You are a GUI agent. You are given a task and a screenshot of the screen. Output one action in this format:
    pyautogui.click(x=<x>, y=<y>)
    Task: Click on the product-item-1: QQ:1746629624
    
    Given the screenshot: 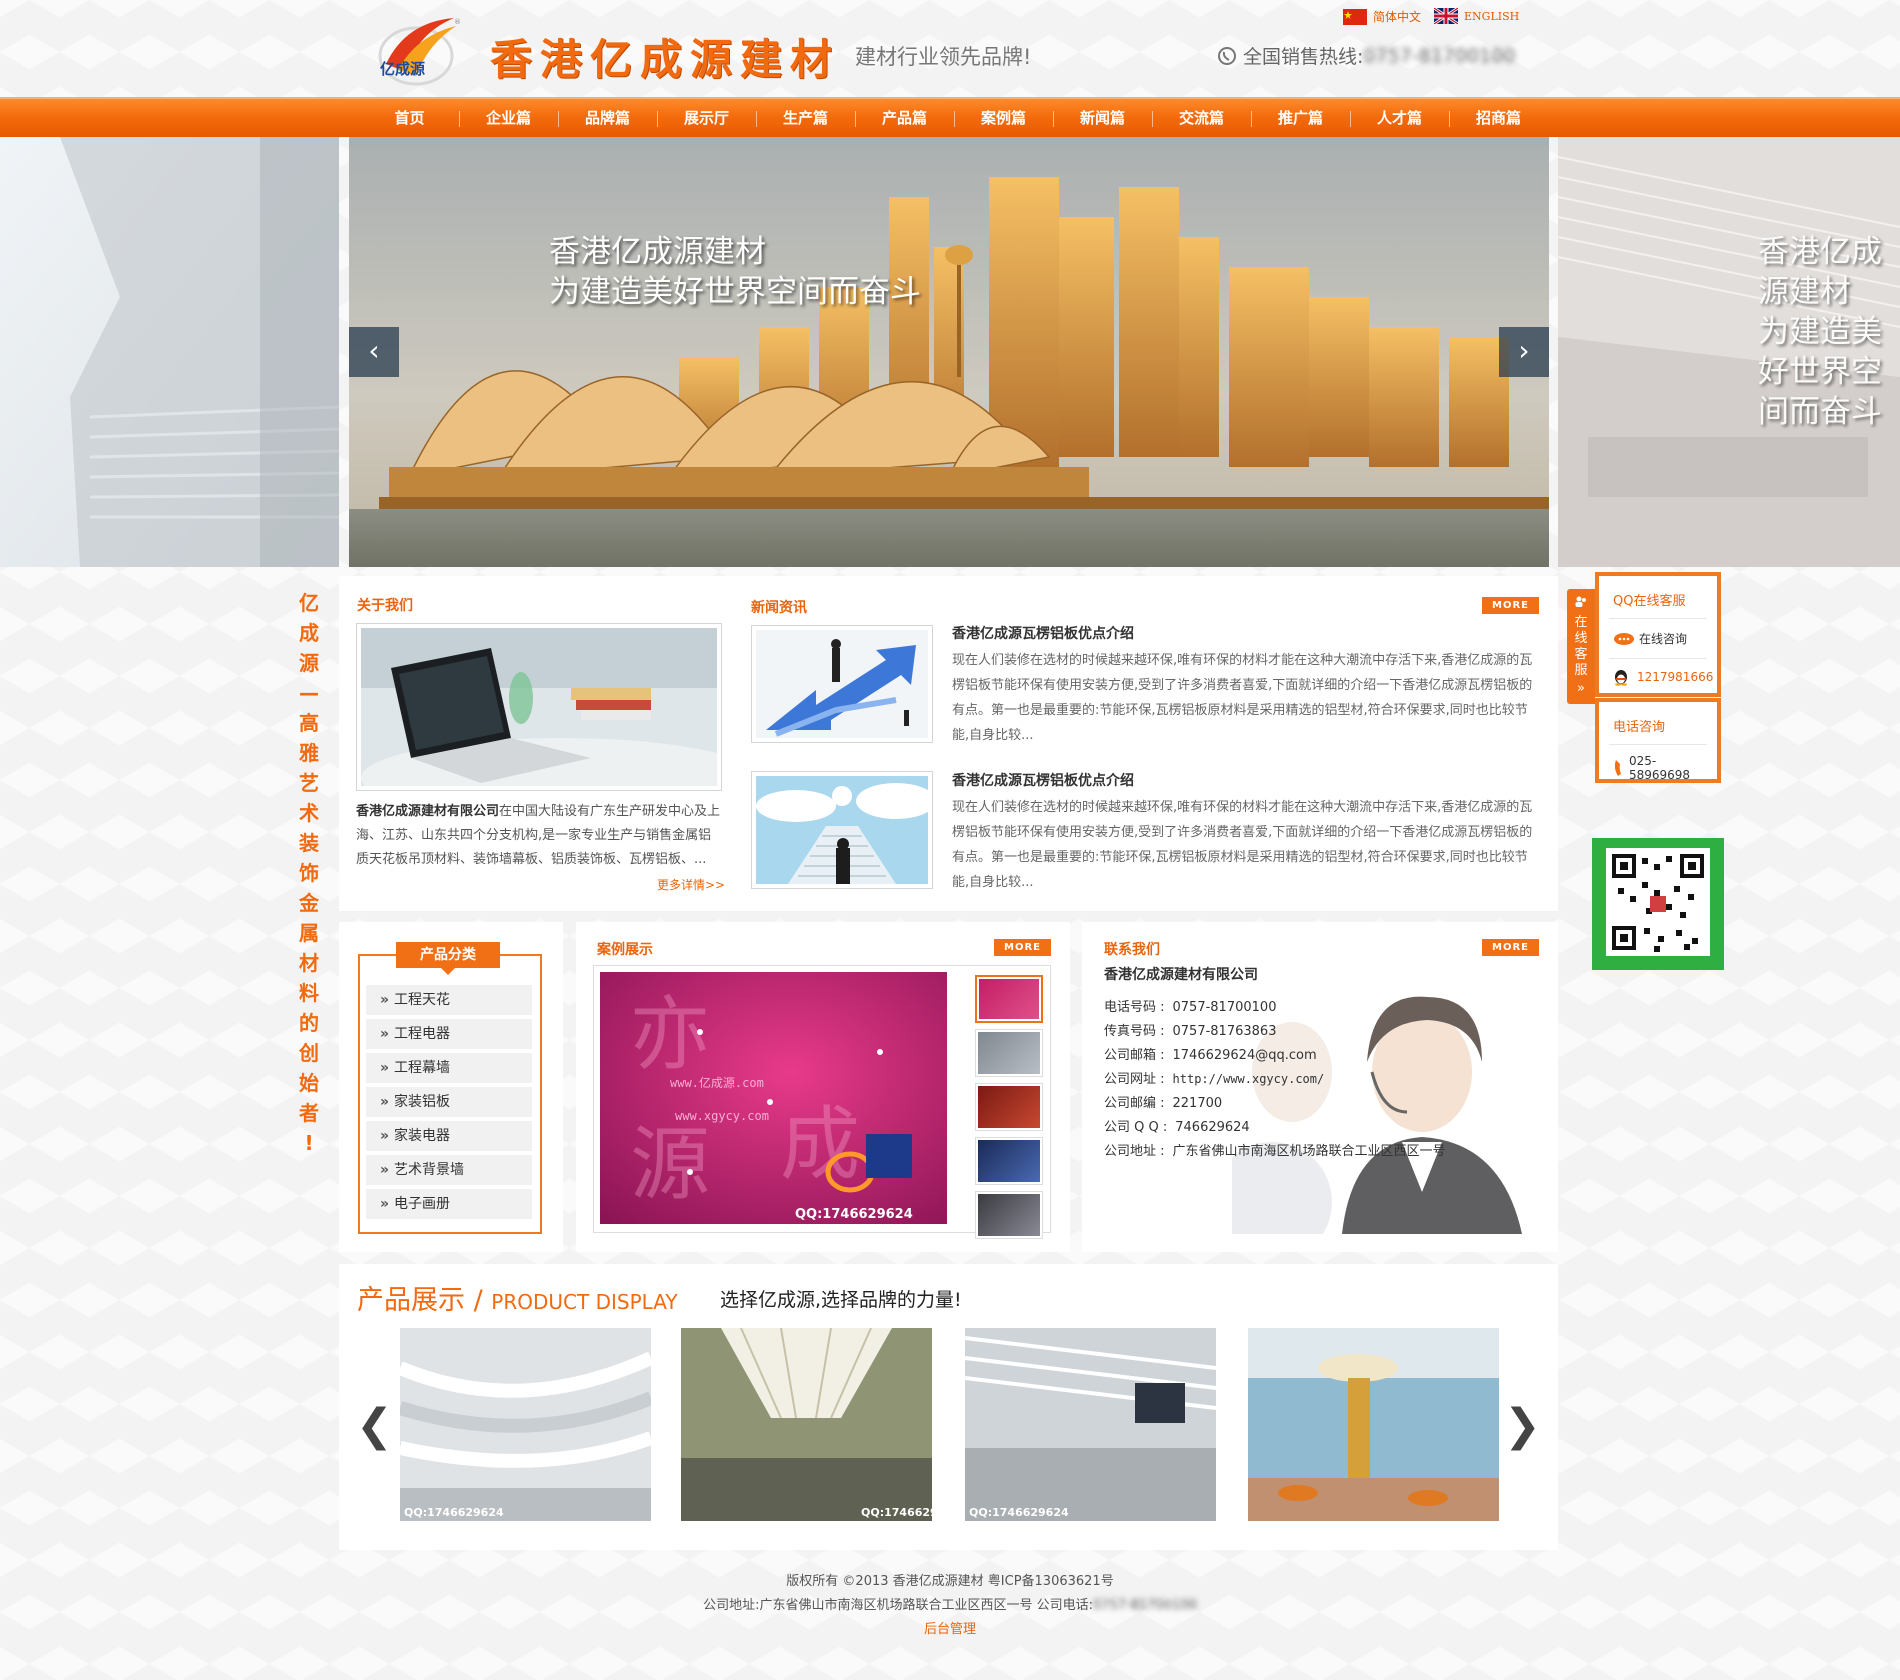 What is the action you would take?
    pyautogui.click(x=525, y=1424)
    